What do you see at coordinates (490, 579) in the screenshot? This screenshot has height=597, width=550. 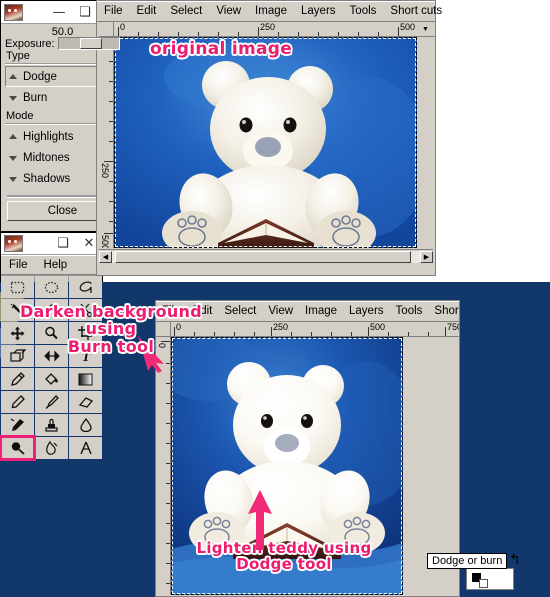 I see `color-swatch` at bounding box center [490, 579].